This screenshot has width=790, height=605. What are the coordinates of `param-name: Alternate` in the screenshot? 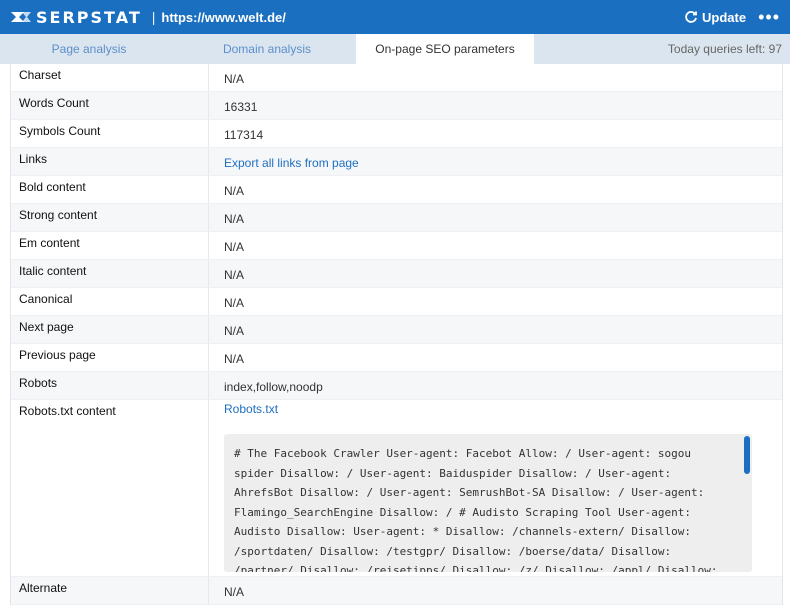 It's located at (110, 590).